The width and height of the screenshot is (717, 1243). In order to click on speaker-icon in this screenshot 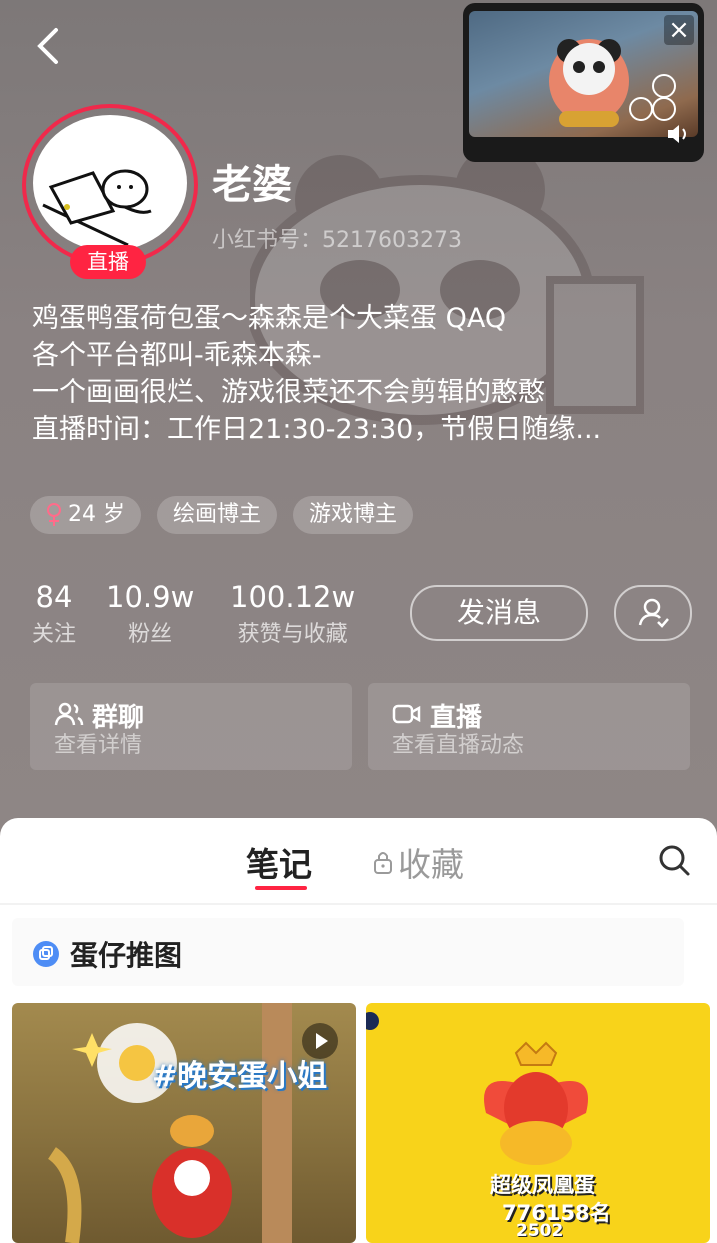, I will do `click(678, 134)`.